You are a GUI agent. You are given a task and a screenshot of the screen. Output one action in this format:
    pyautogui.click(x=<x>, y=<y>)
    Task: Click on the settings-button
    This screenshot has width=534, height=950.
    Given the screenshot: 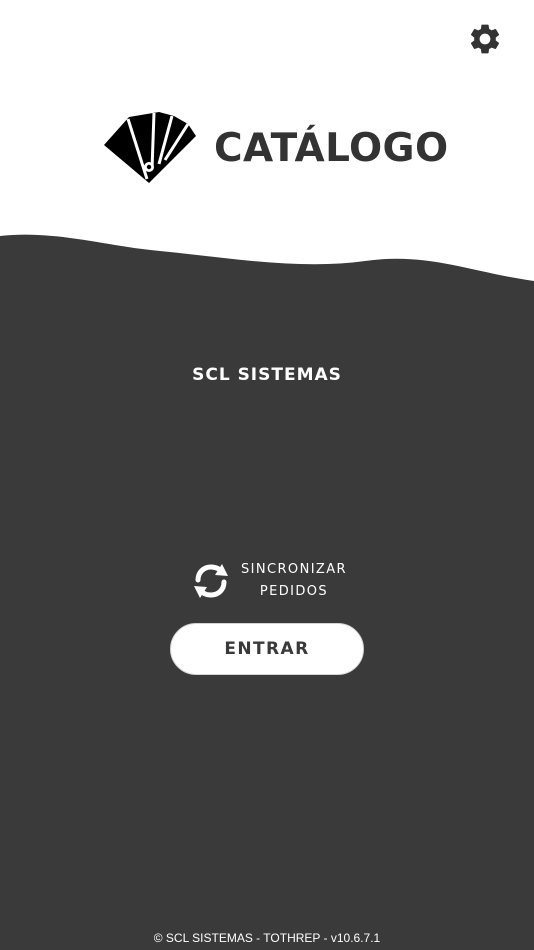 What is the action you would take?
    pyautogui.click(x=485, y=39)
    